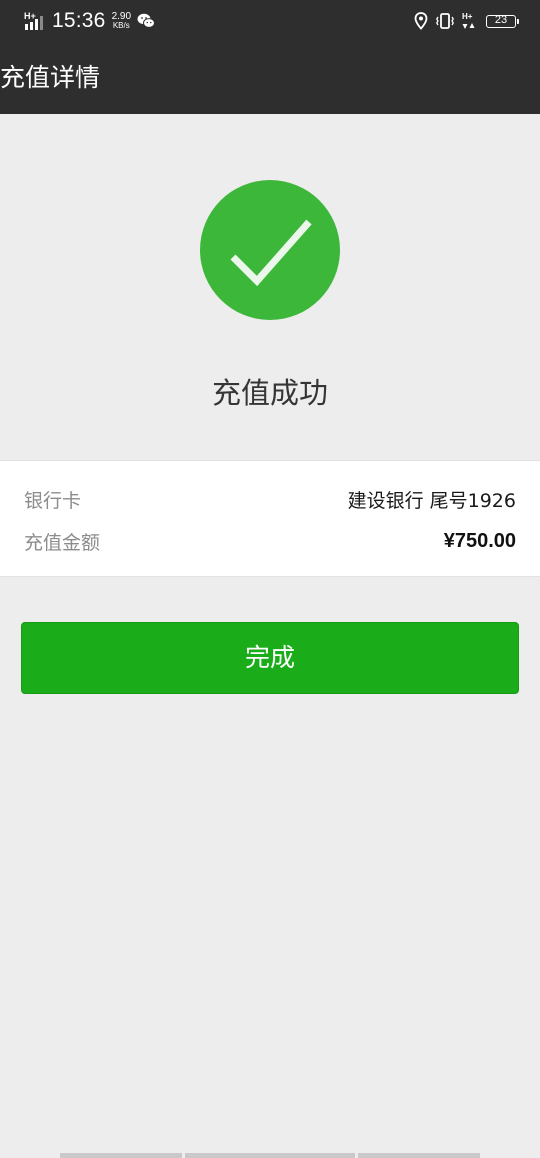 This screenshot has height=1158, width=540. I want to click on amount-label: 充值金额, so click(62, 542).